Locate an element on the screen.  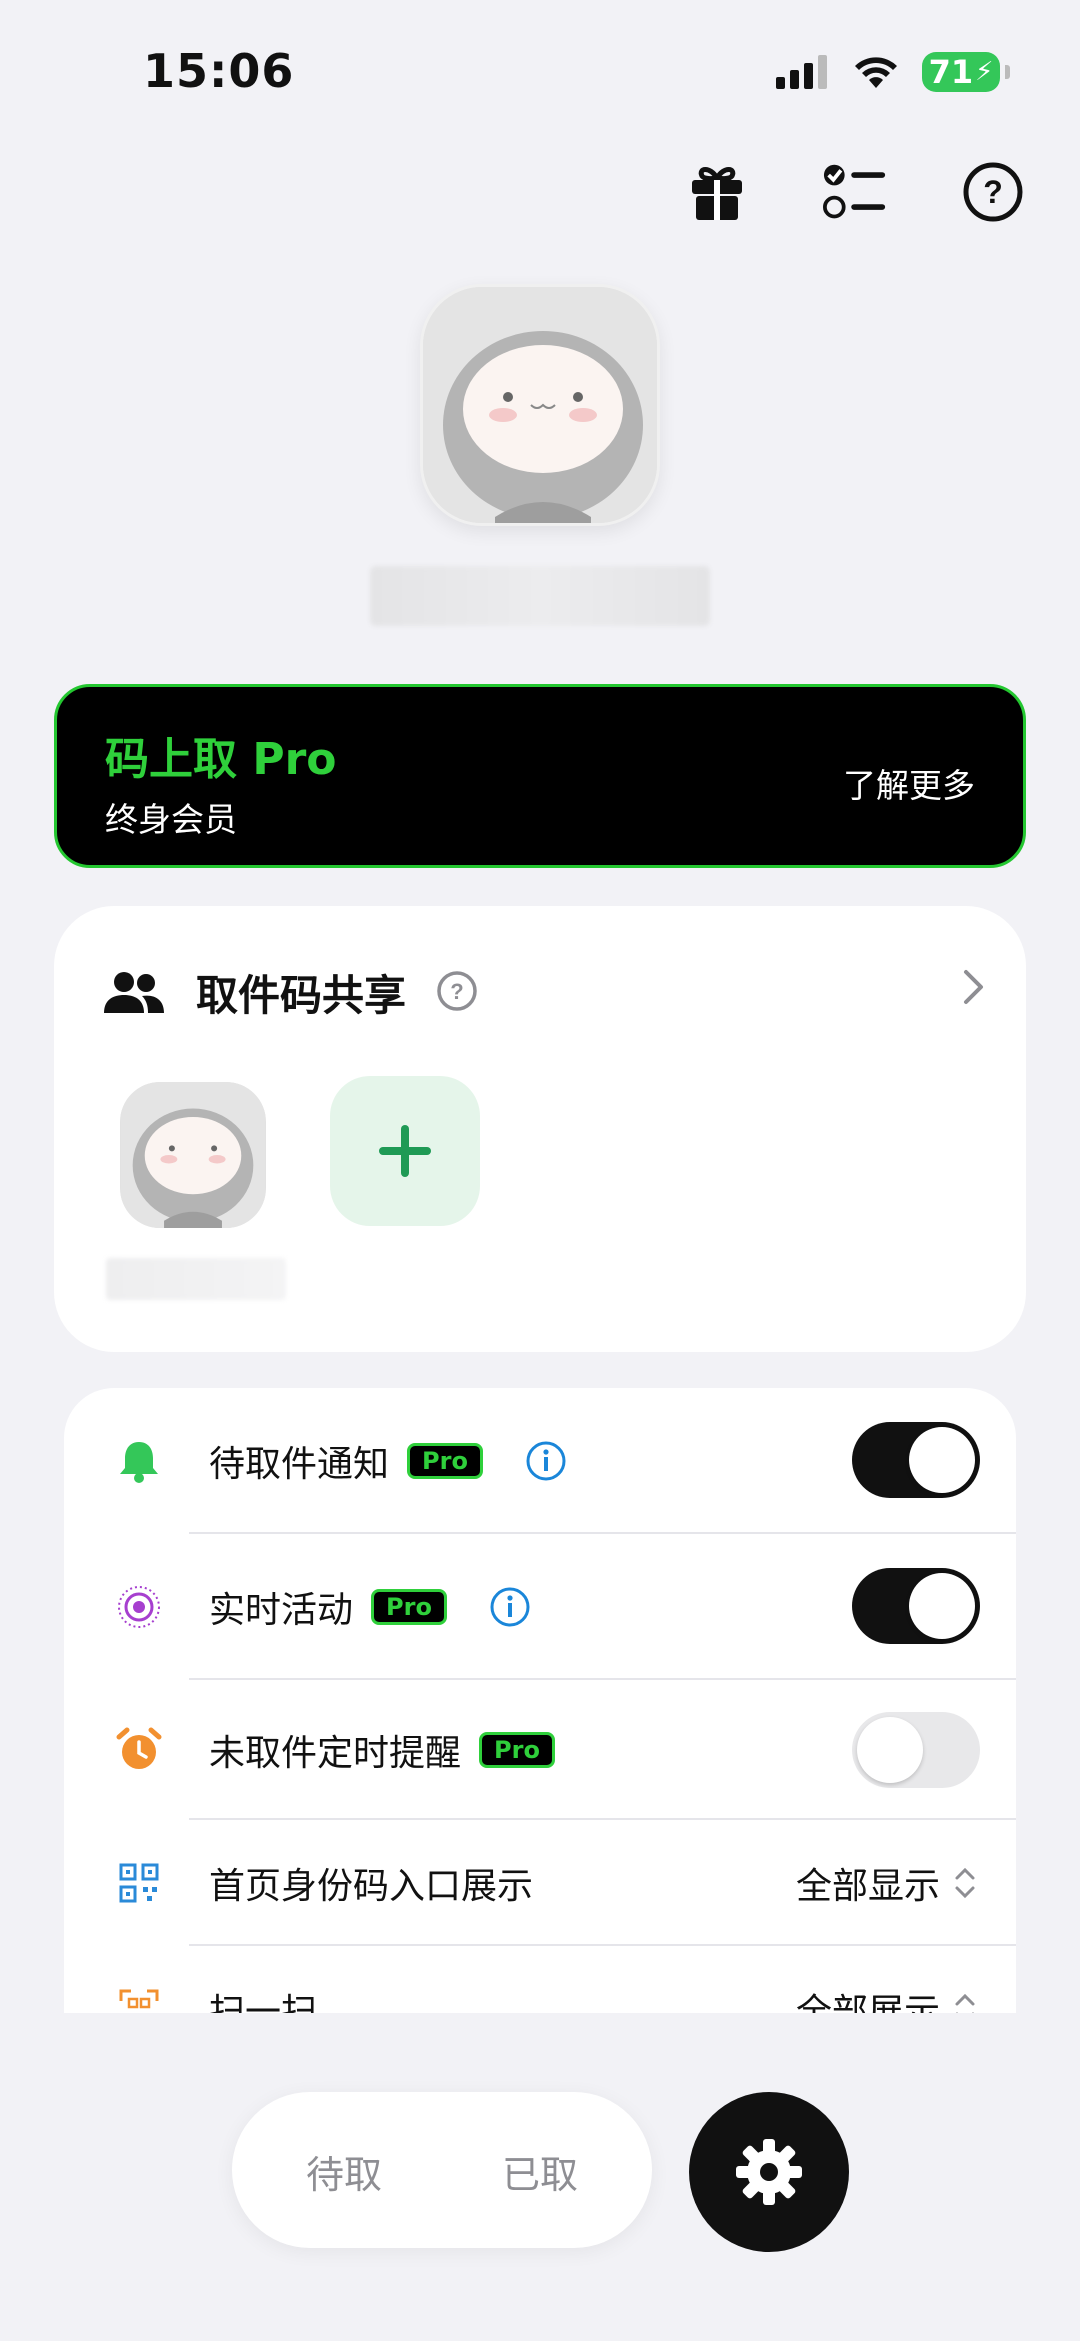
profile-name-blurred is located at coordinates (540, 596).